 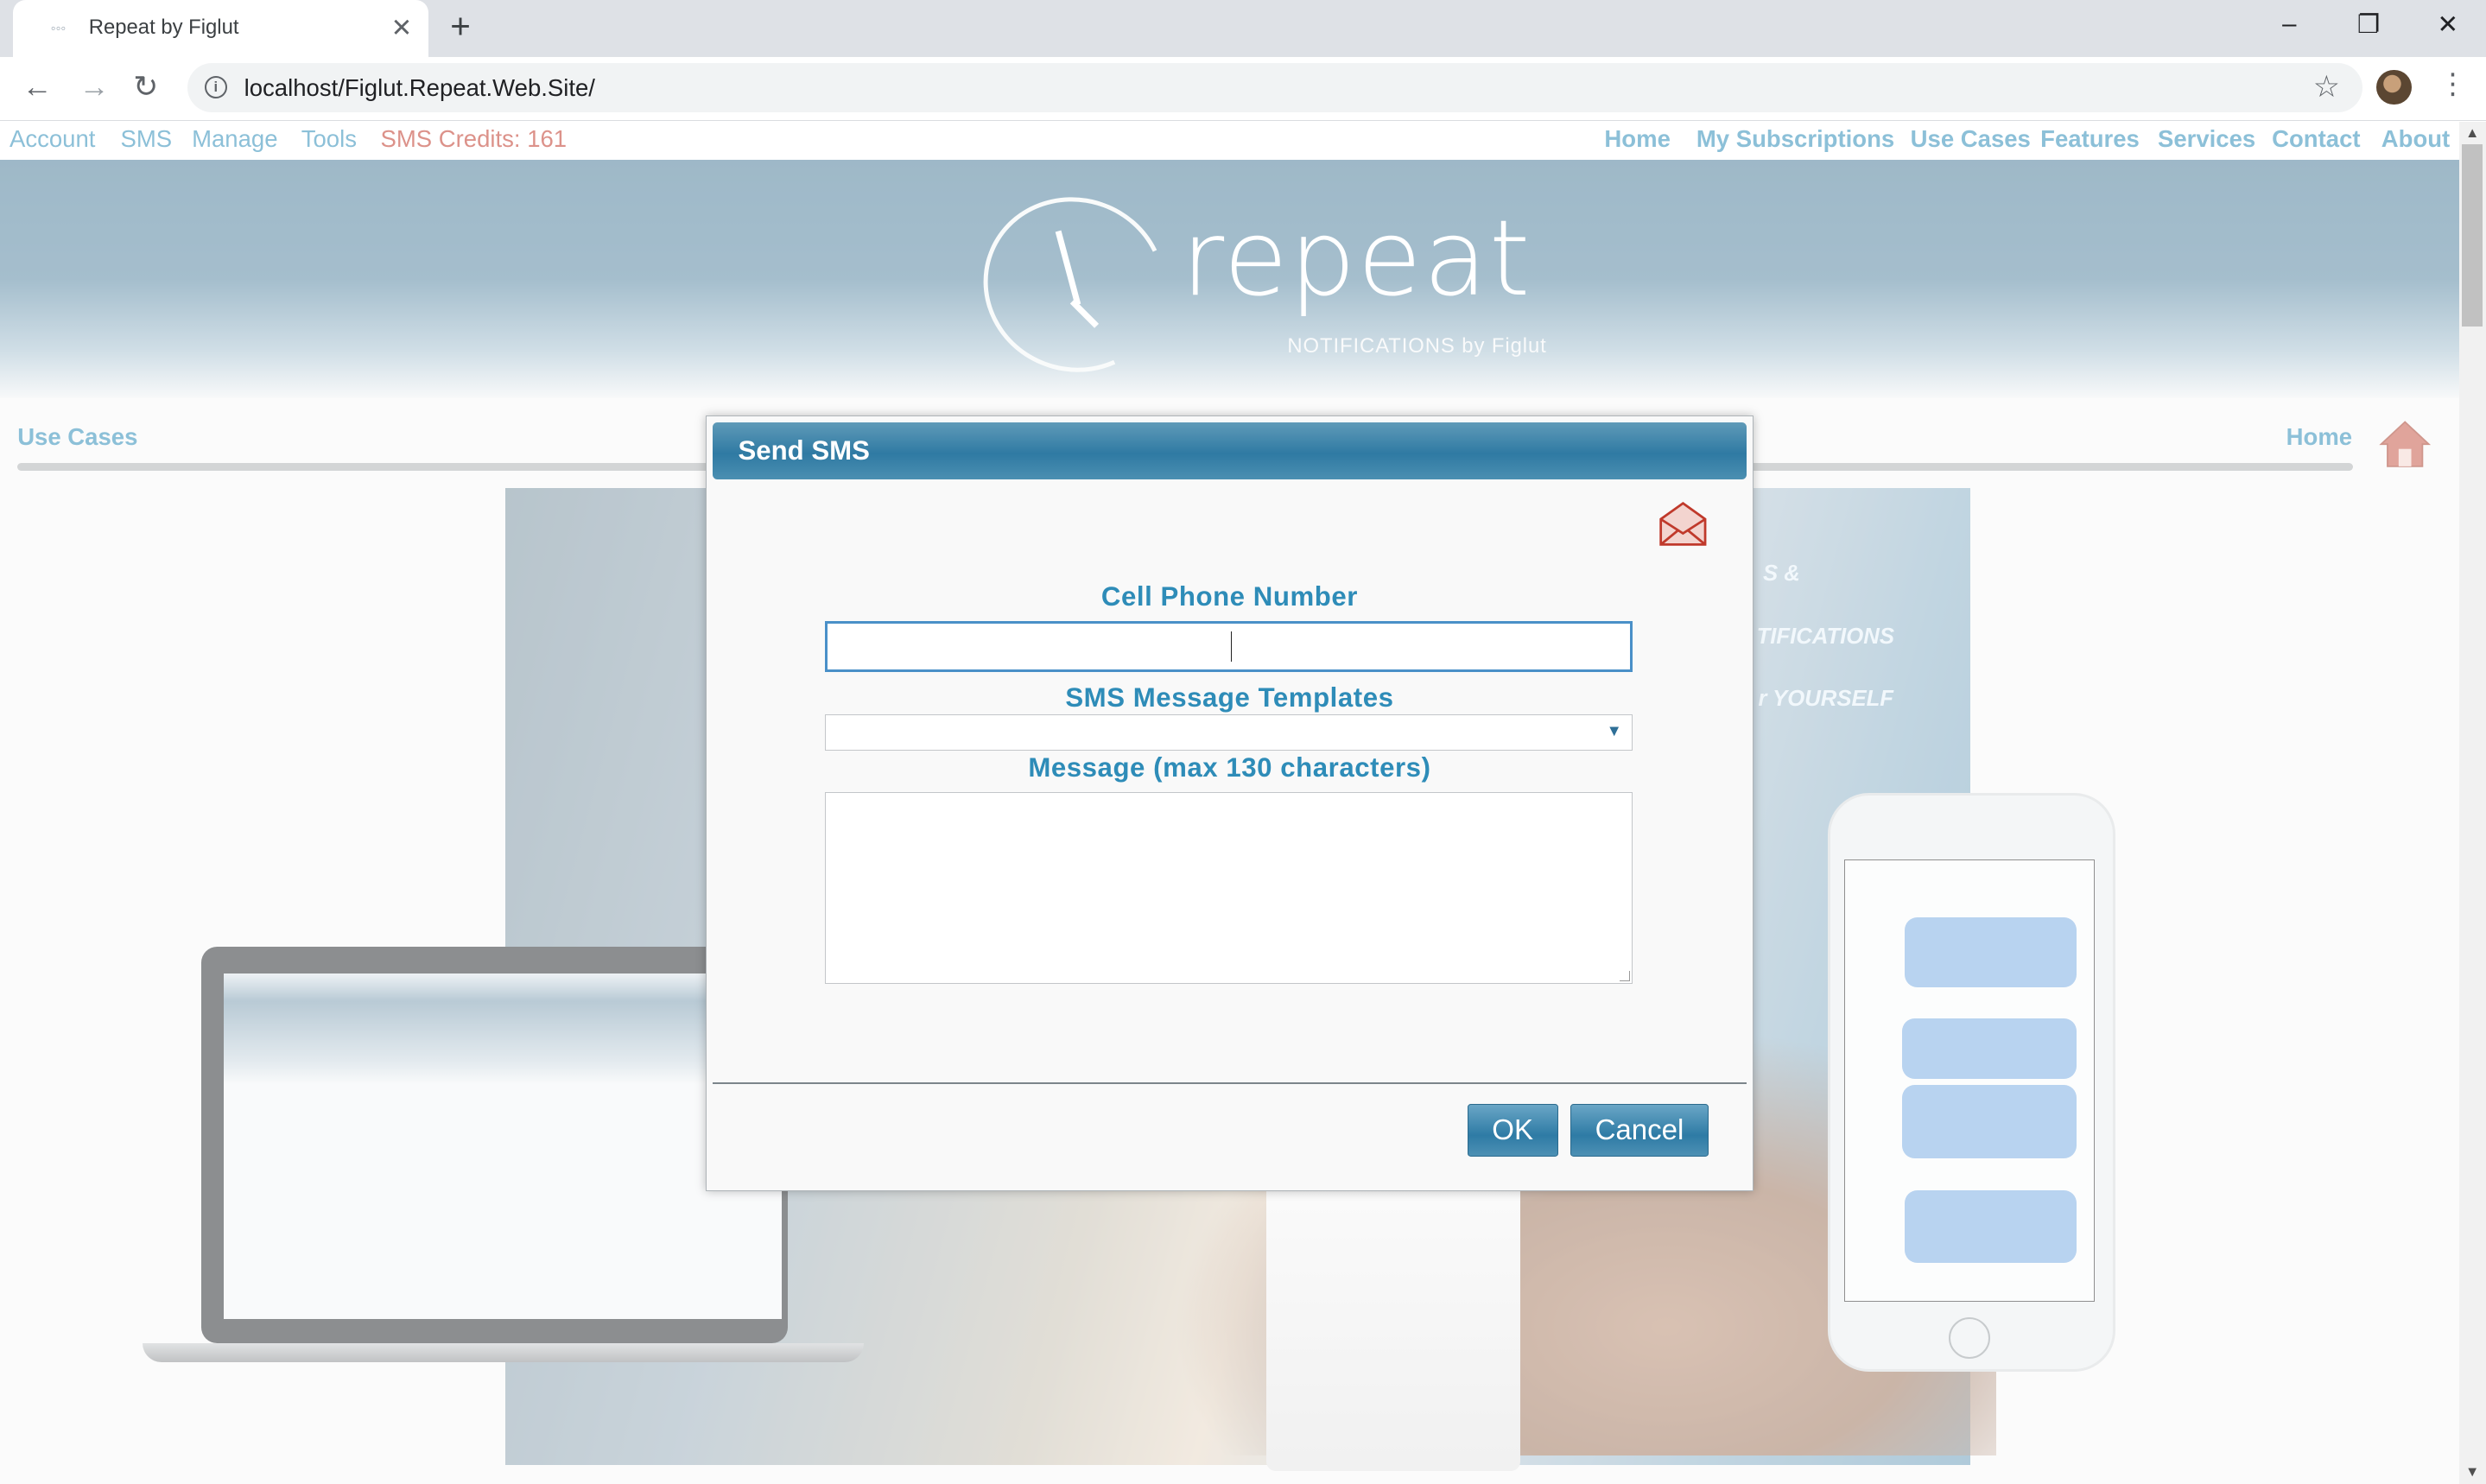 I want to click on resize-grip-icon, so click(x=1624, y=976).